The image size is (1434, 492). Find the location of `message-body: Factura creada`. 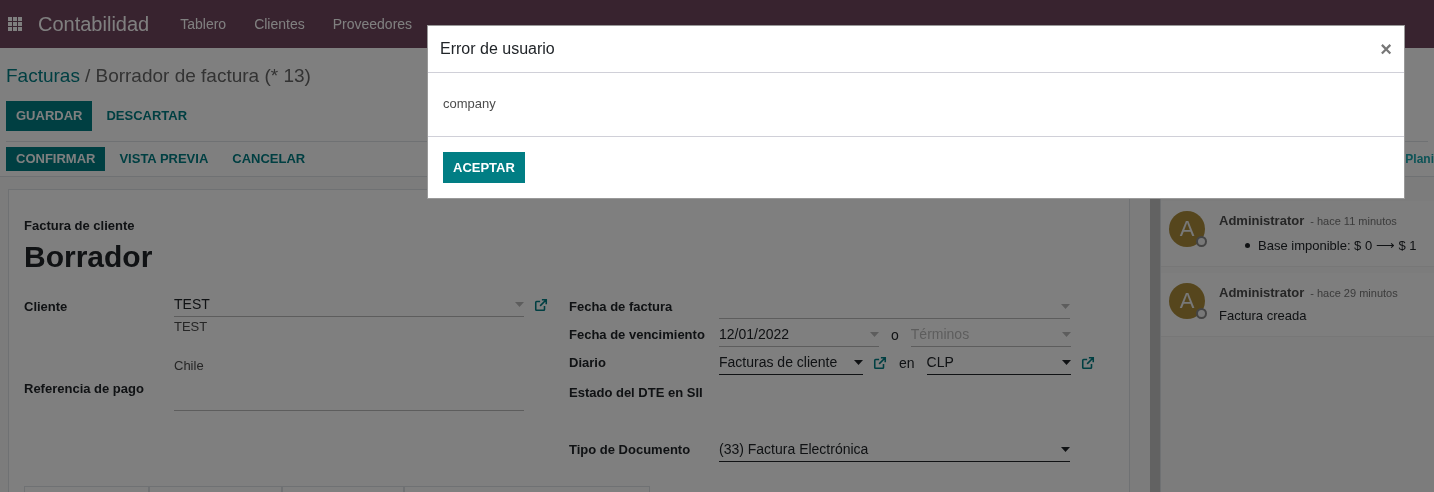

message-body: Factura creada is located at coordinates (1263, 316).